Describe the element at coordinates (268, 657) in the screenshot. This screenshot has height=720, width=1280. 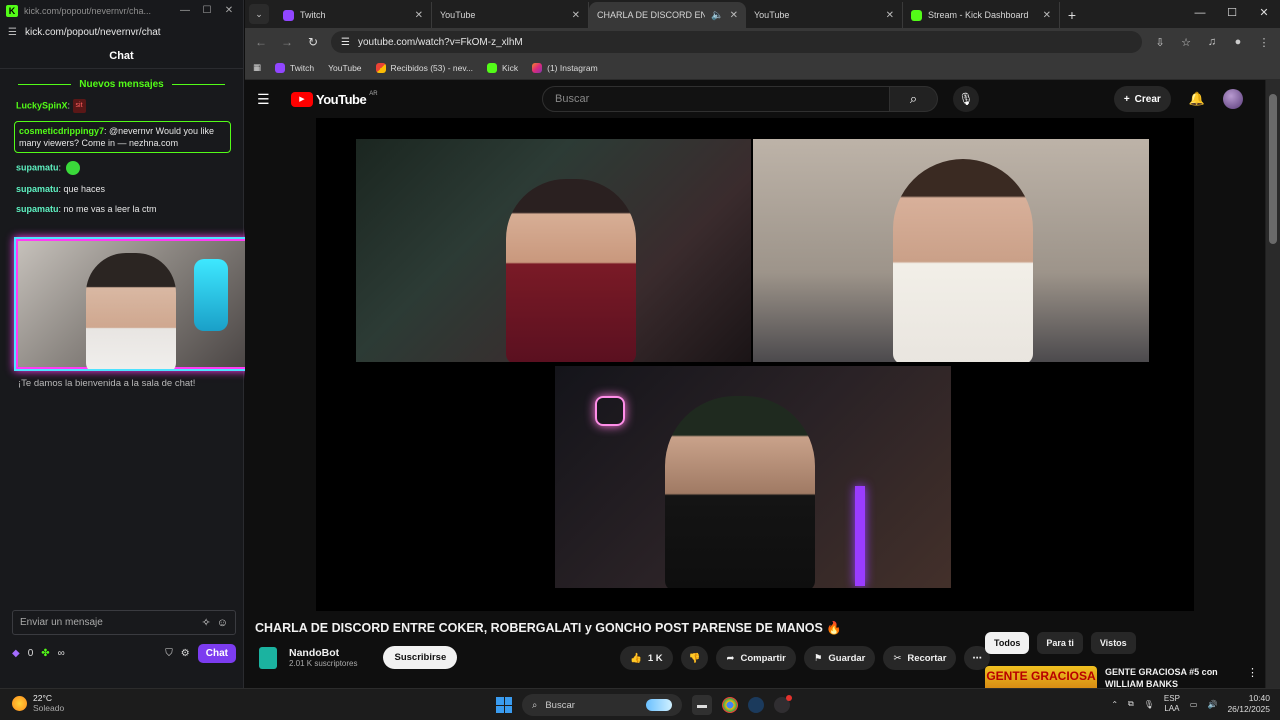
I see `channel-avatar` at that location.